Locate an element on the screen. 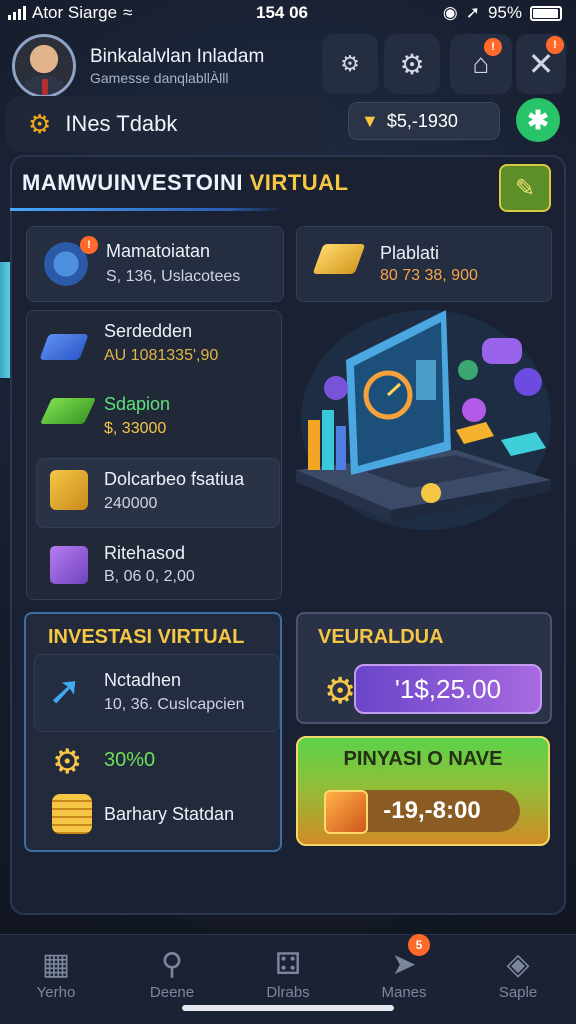  carrier: Ator Siarge ≈ is located at coordinates (70, 13).